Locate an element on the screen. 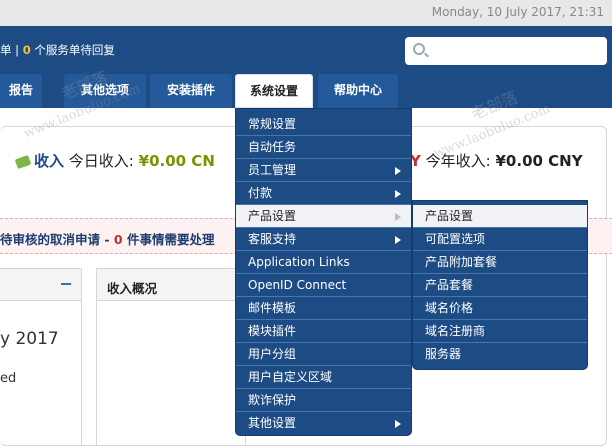  header: 单 | 0 个服务单待回复 is located at coordinates (306, 50).